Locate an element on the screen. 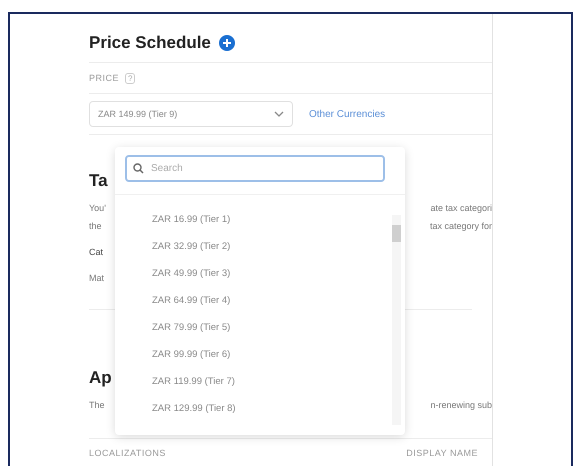 The image size is (581, 466). section-heading: Ta is located at coordinates (98, 181).